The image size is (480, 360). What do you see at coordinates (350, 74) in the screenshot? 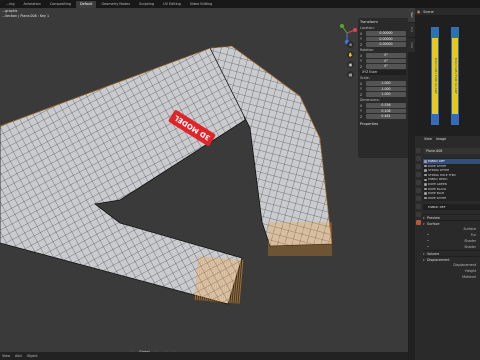
I see `grid-icon: ▦` at bounding box center [350, 74].